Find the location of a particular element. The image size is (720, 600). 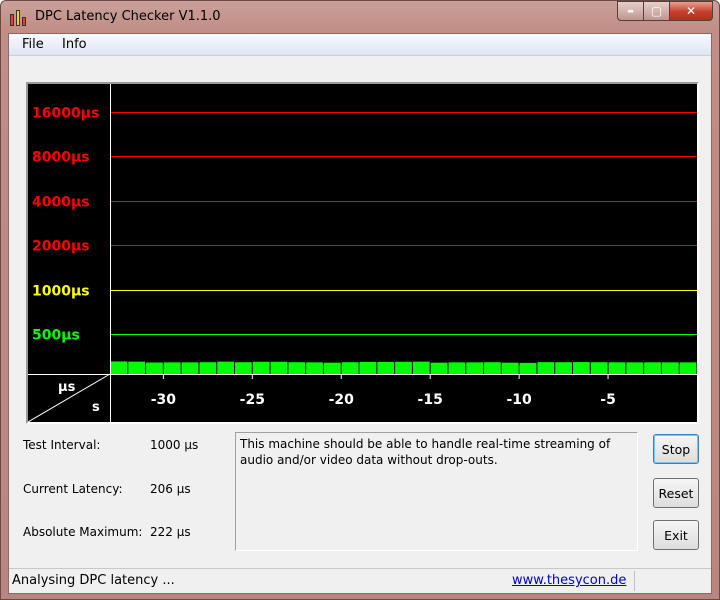

menu-file: File is located at coordinates (33, 44).